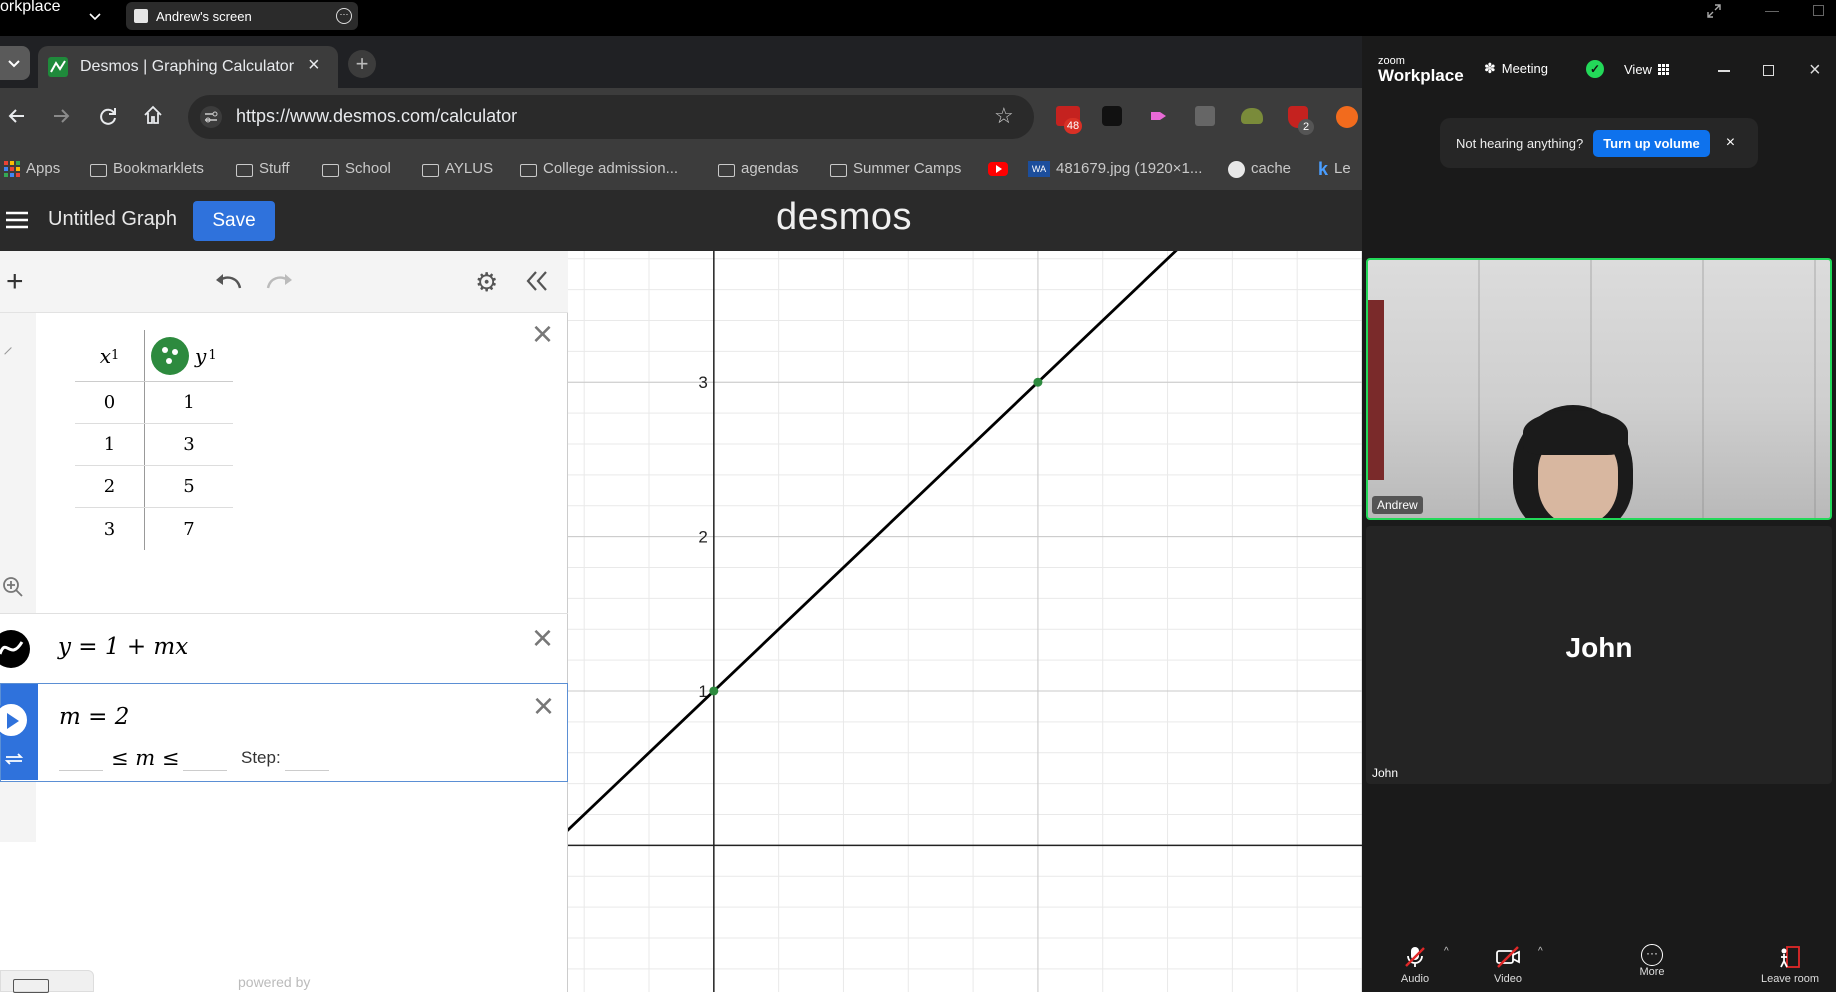 Image resolution: width=1836 pixels, height=993 pixels. Describe the element at coordinates (457, 169) in the screenshot. I see `bookmark-folder: AYLUS` at that location.